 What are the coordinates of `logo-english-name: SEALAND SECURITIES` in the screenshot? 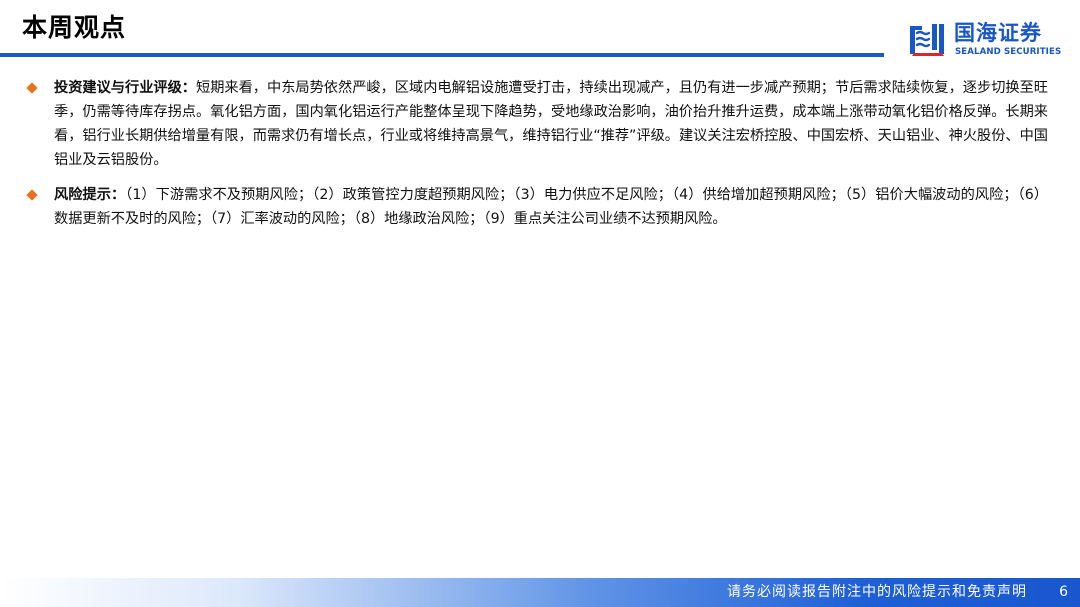 It's located at (1008, 52).